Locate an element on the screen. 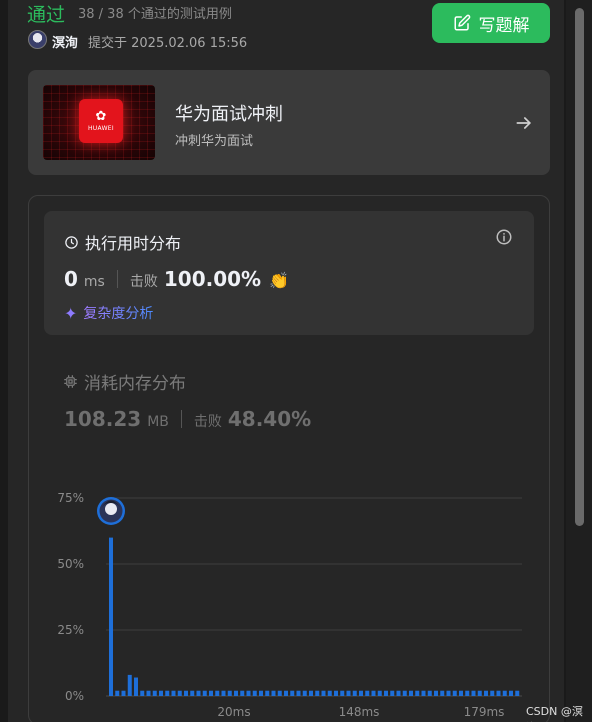  memory-value: 108.23 is located at coordinates (103, 419).